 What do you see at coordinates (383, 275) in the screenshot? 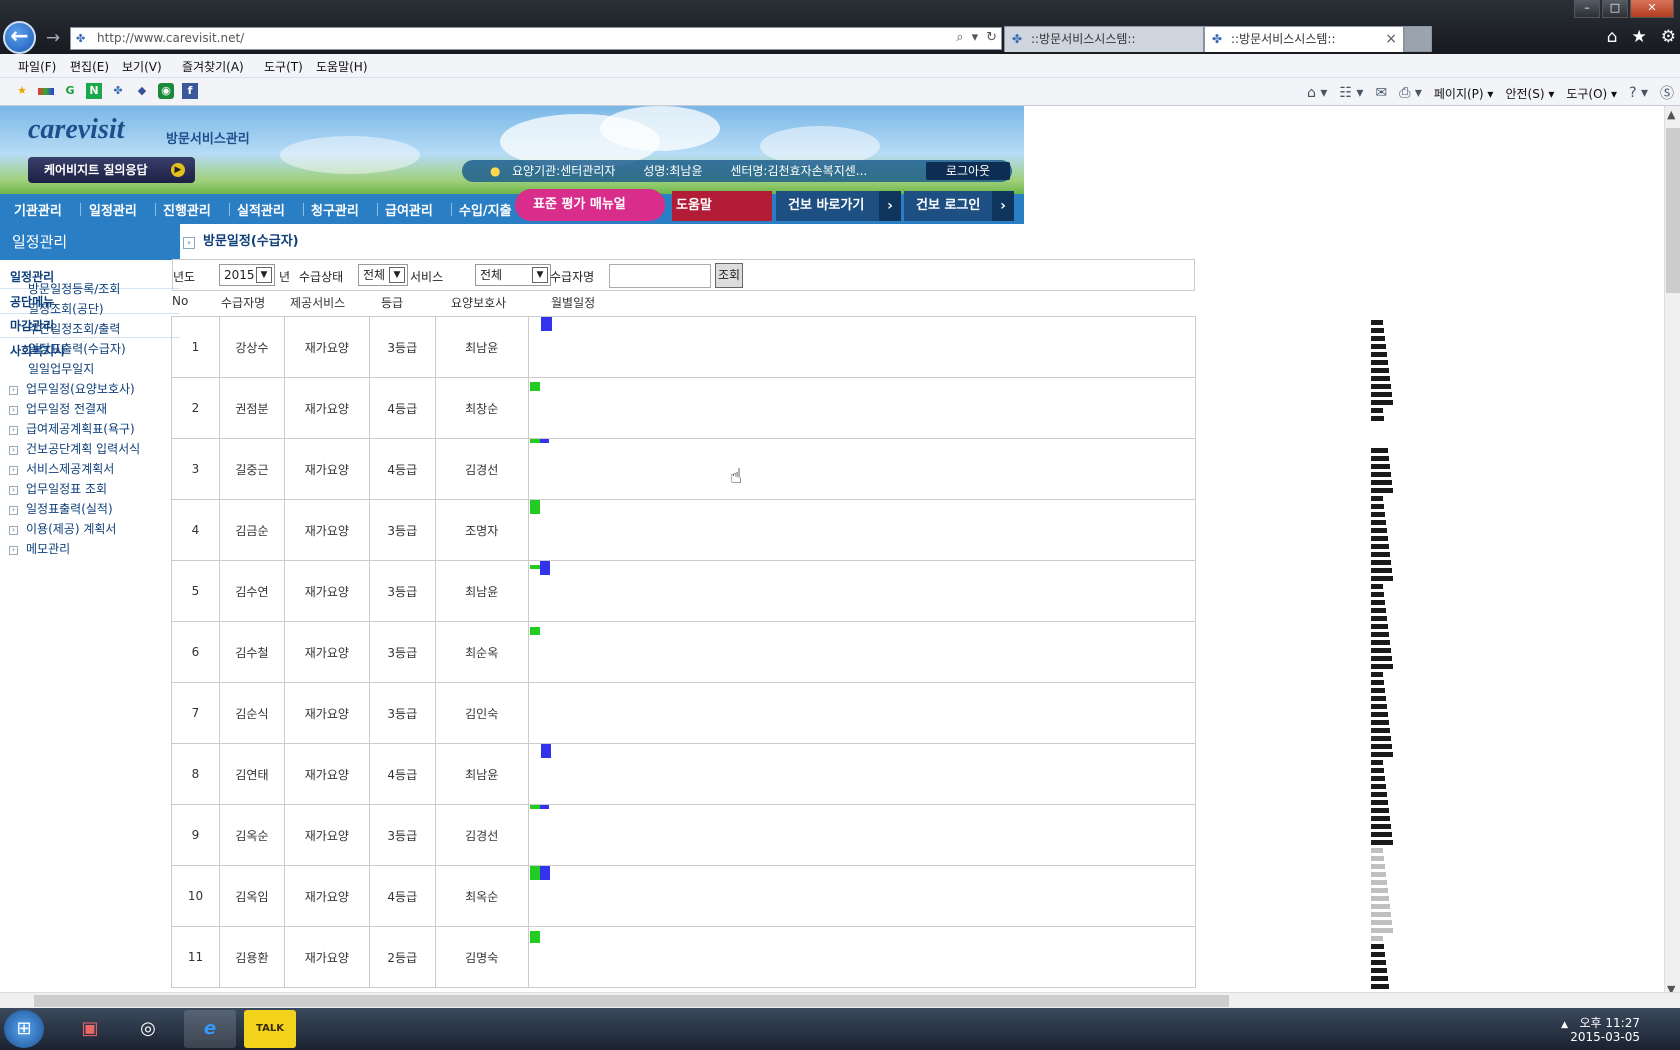
I see `status-select: 전체 ▼` at bounding box center [383, 275].